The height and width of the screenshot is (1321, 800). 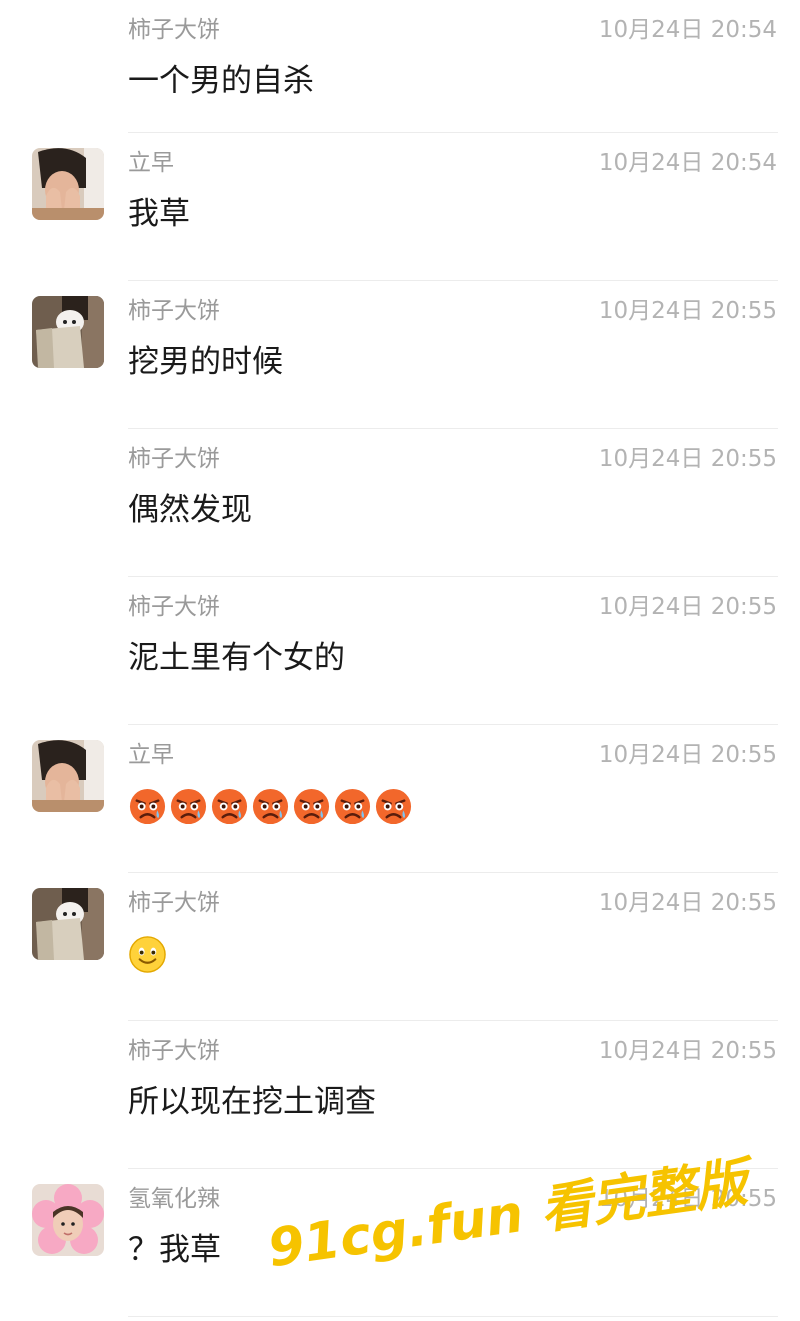 I want to click on message-item: 柿子大饼 10月24日 20:55, so click(x=400, y=947).